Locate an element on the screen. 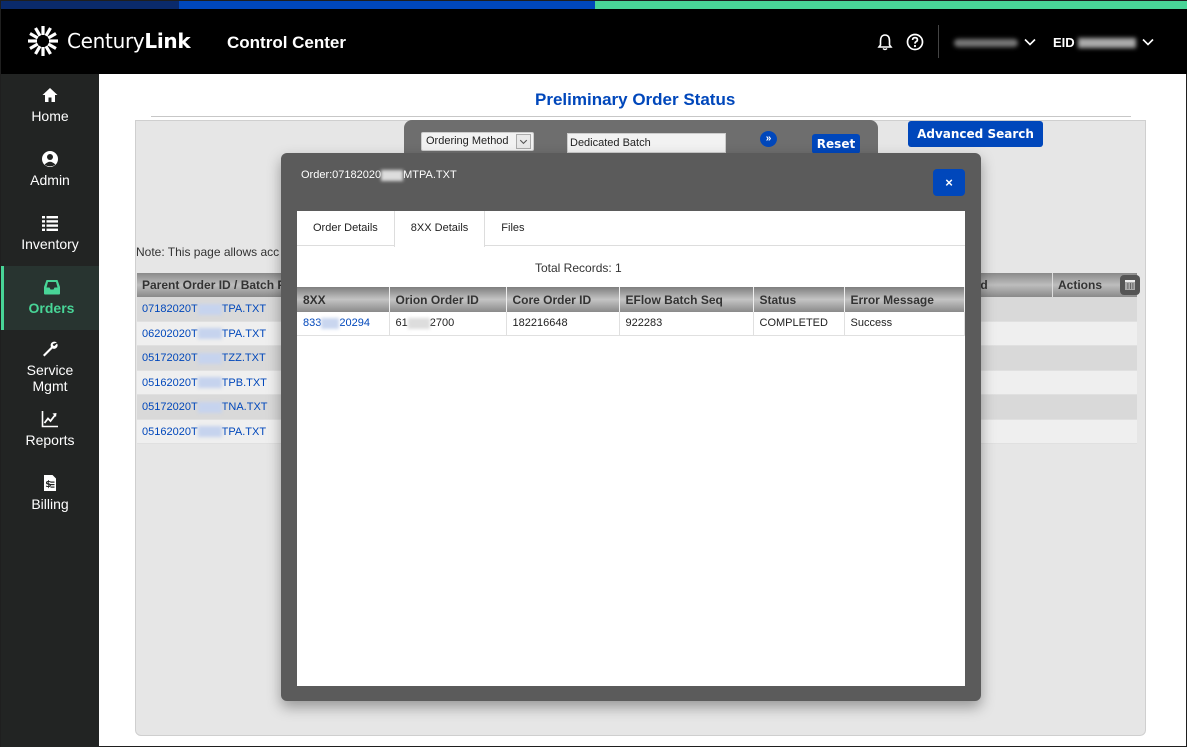 The image size is (1187, 747). top-header: CenturyLink Control Center EID is located at coordinates (594, 41).